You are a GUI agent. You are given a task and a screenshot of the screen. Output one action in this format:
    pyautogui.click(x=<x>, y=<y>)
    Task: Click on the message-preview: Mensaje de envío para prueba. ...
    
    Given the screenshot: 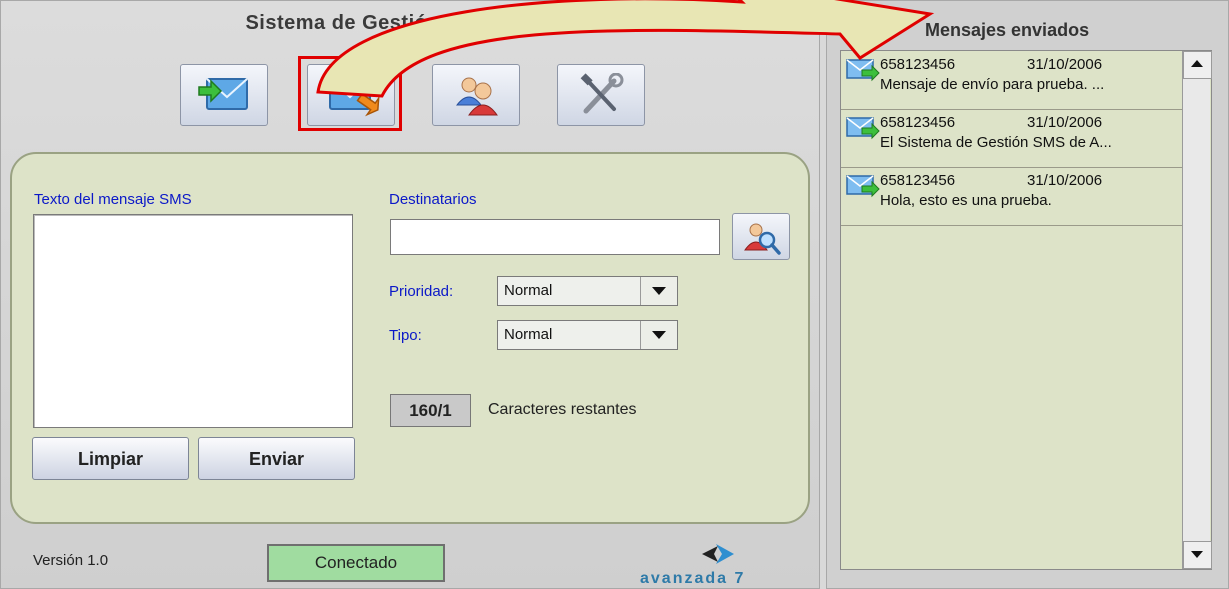 What is the action you would take?
    pyautogui.click(x=992, y=84)
    